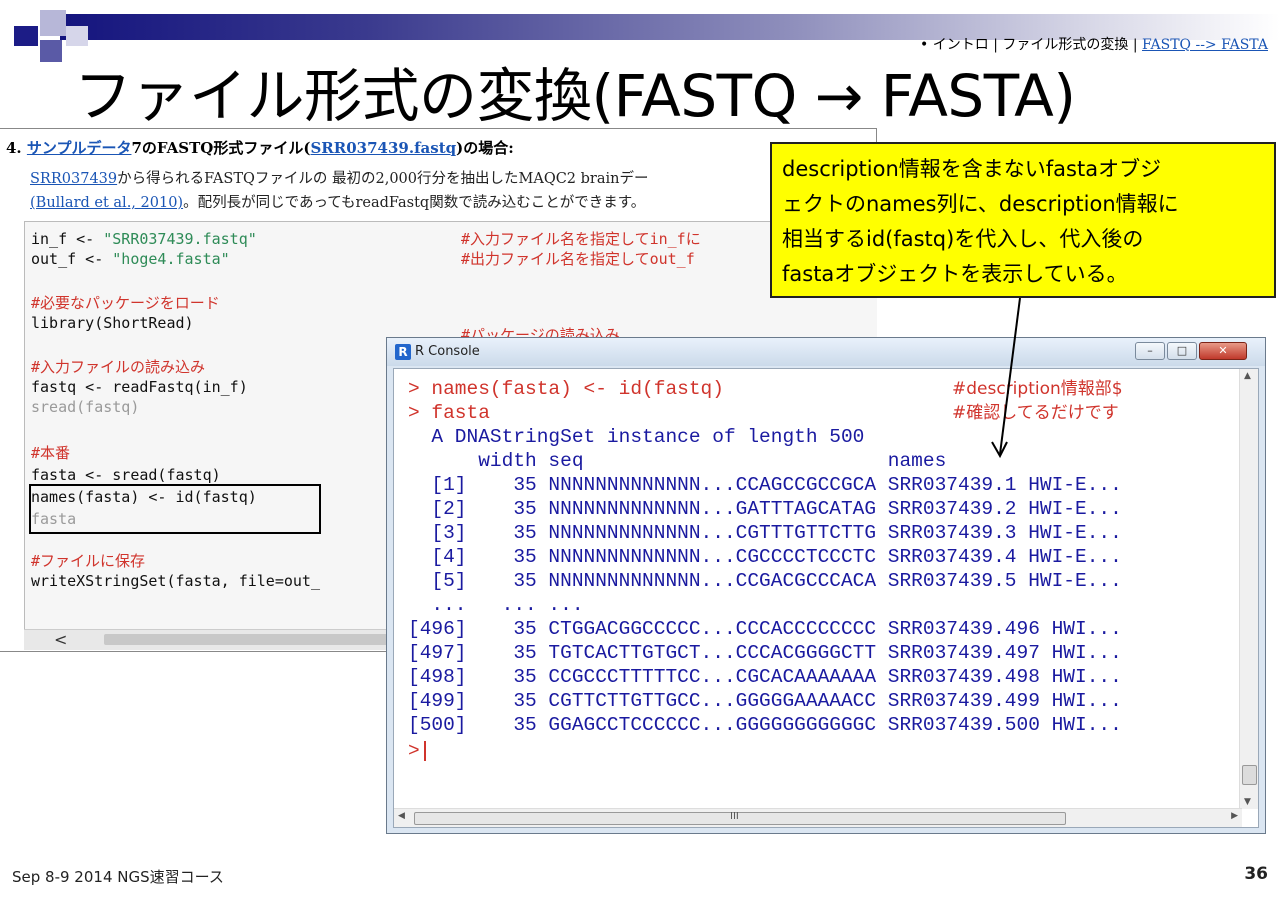 The height and width of the screenshot is (904, 1280). What do you see at coordinates (1006, 378) in the screenshot?
I see `callout-arrow` at bounding box center [1006, 378].